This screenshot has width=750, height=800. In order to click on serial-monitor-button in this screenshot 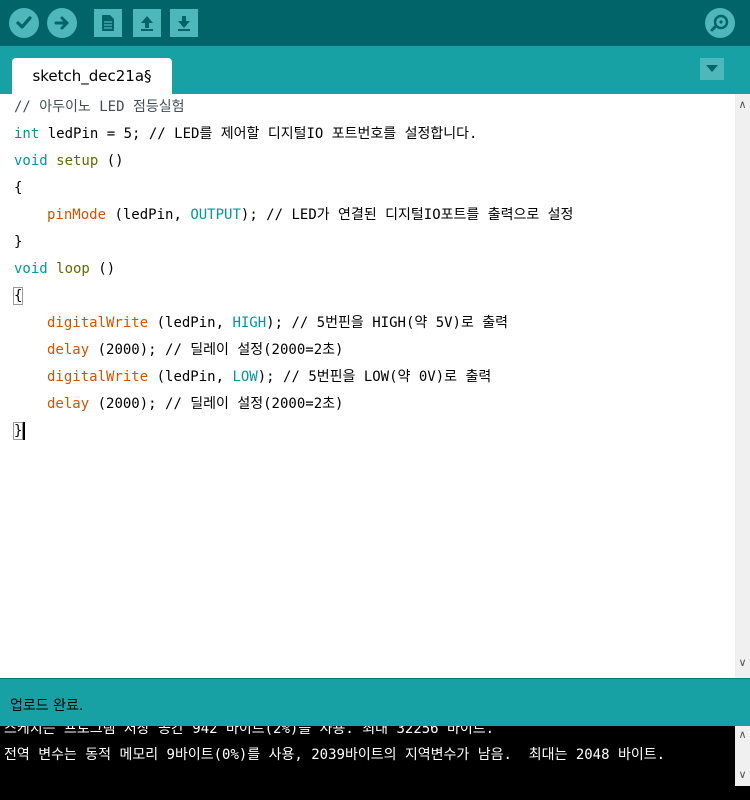, I will do `click(720, 23)`.